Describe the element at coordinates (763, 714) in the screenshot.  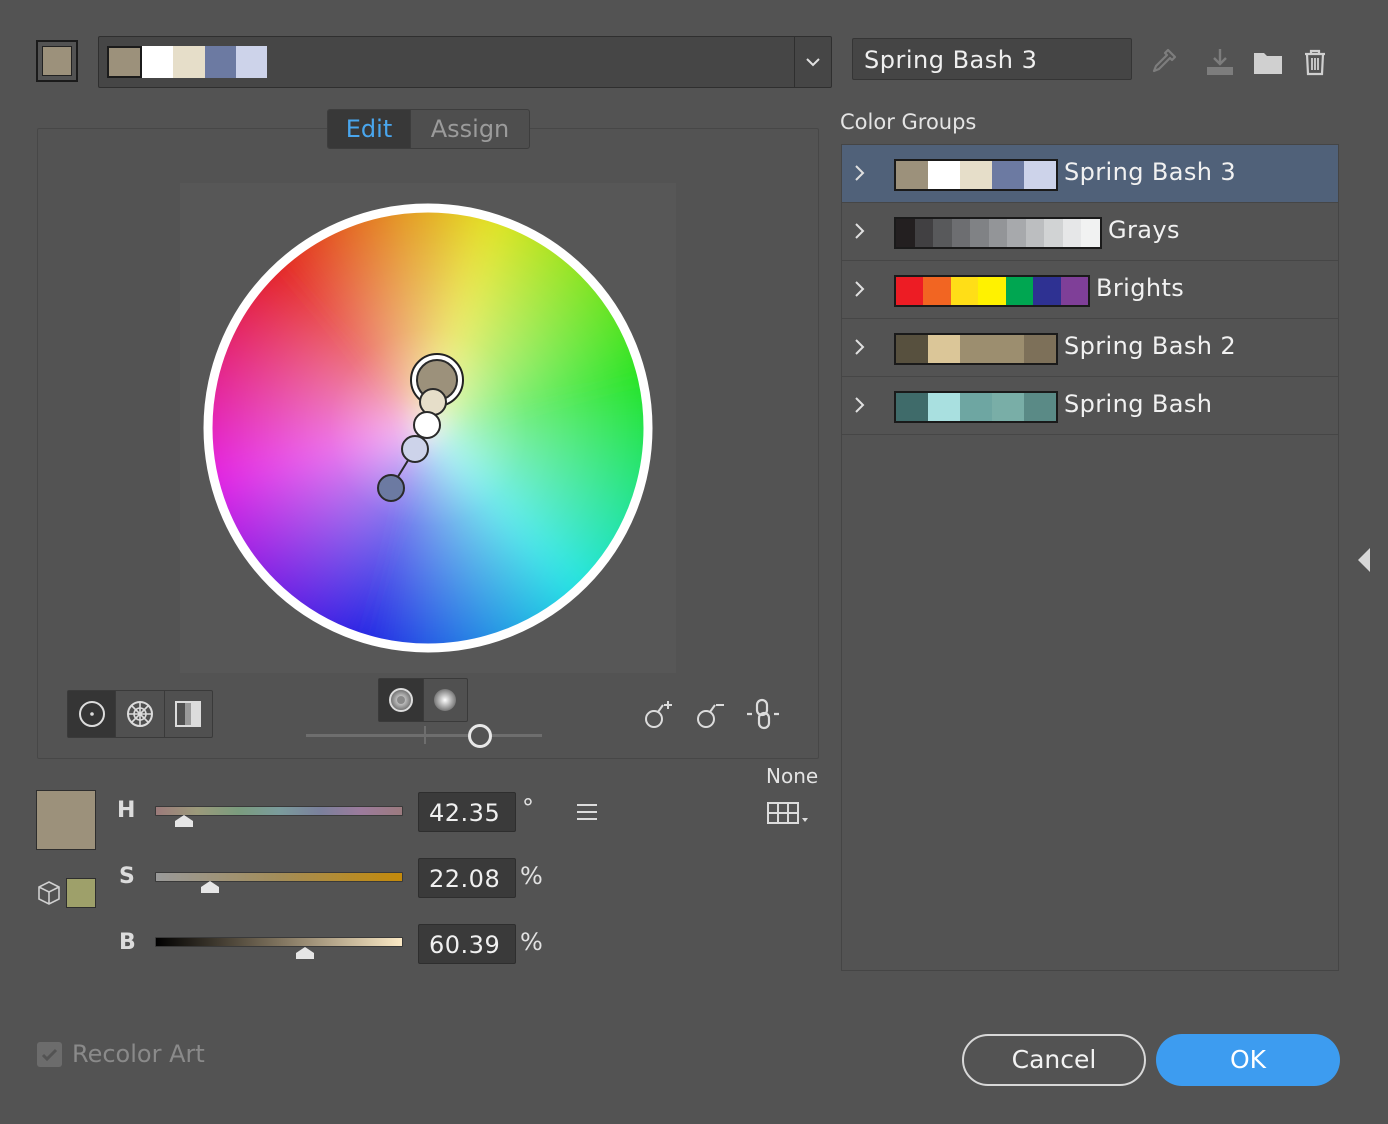
I see `link-harmony-icon` at that location.